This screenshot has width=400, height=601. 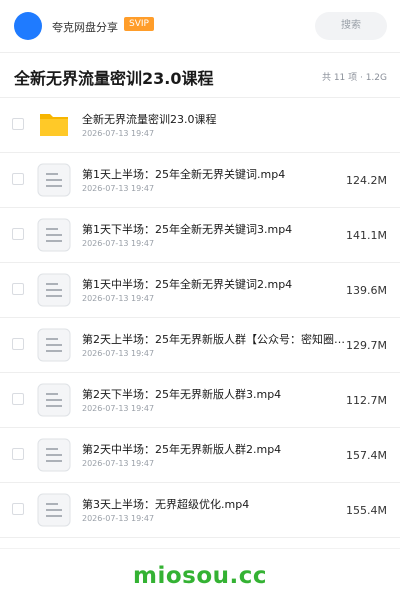 I want to click on file-name: 第2天下半场：25年无界新版人群3.mp4, so click(x=182, y=394).